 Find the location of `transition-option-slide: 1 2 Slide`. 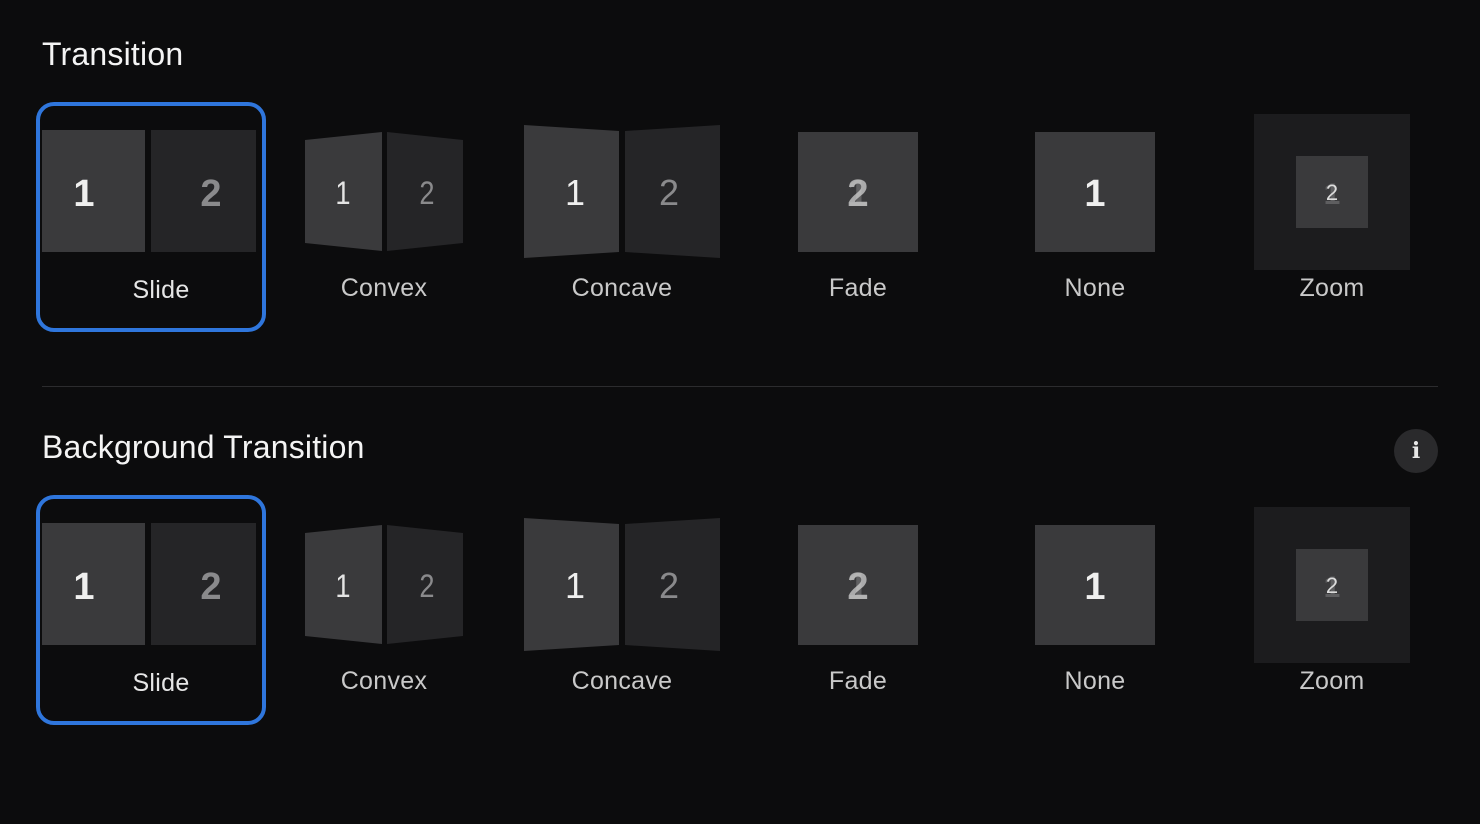

transition-option-slide: 1 2 Slide is located at coordinates (158, 225).